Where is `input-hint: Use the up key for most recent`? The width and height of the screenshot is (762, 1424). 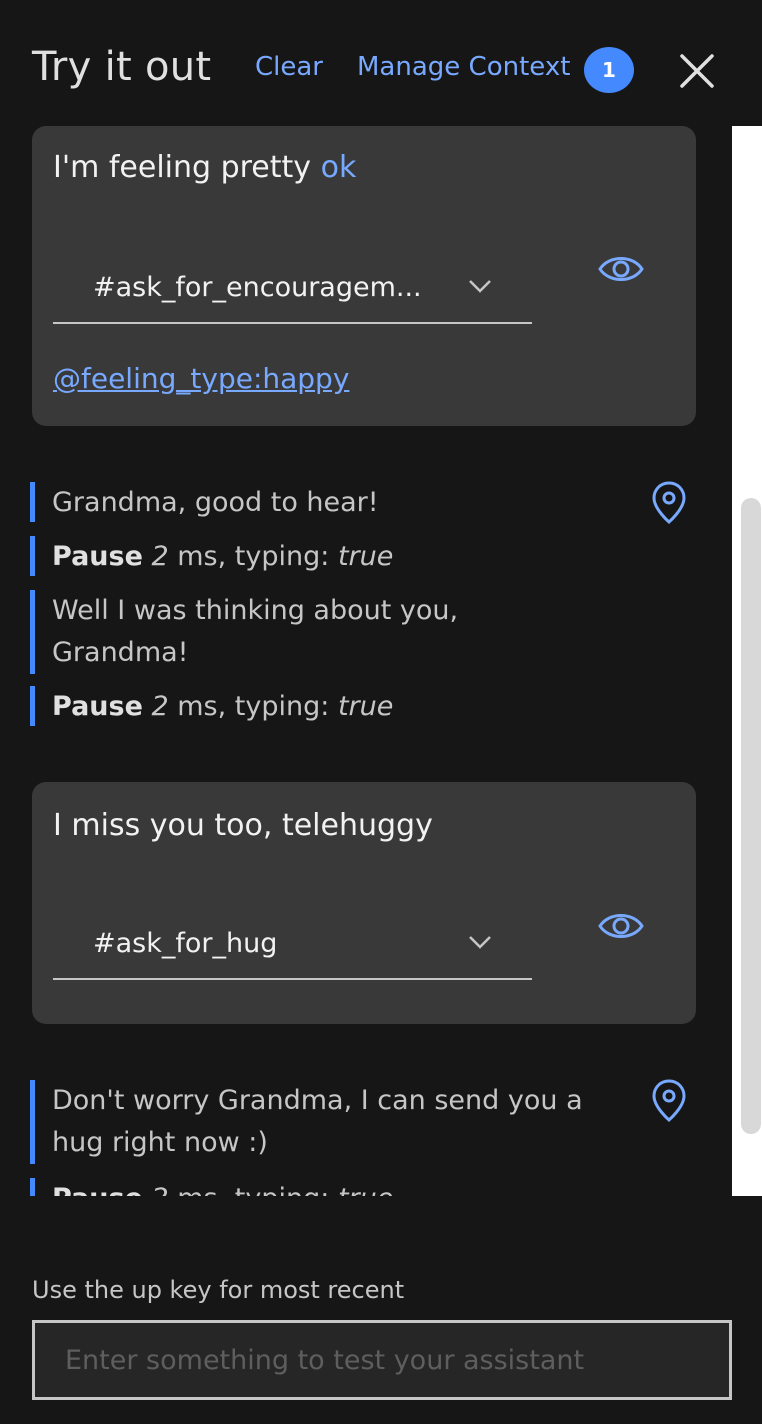
input-hint: Use the up key for most recent is located at coordinates (218, 1290).